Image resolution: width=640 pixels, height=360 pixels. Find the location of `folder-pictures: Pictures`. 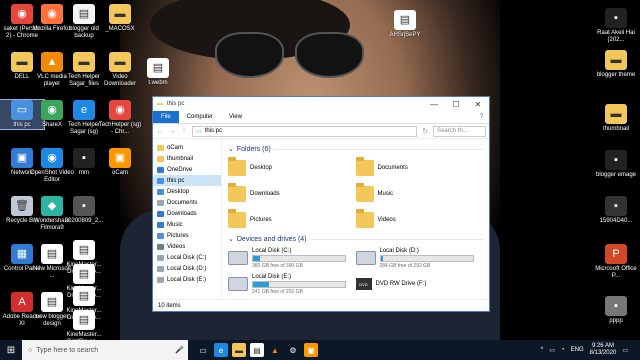

folder-pictures: Pictures is located at coordinates (292, 220).